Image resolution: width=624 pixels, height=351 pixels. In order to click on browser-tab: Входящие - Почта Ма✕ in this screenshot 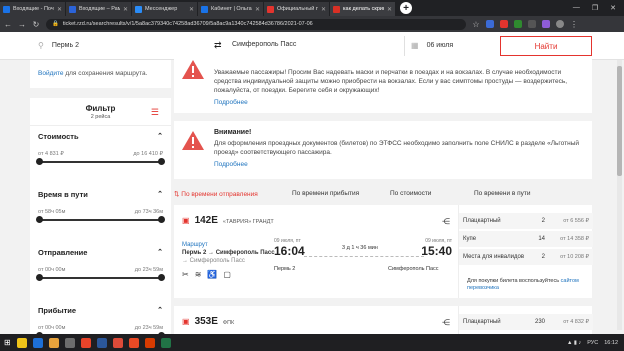, I will do `click(33, 9)`.